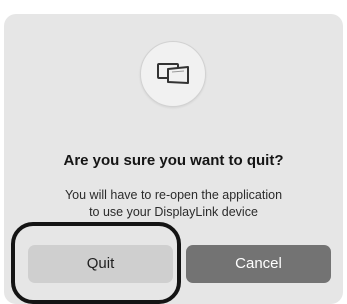 This screenshot has width=347, height=304. What do you see at coordinates (258, 264) in the screenshot?
I see `cancel-button: Cancel` at bounding box center [258, 264].